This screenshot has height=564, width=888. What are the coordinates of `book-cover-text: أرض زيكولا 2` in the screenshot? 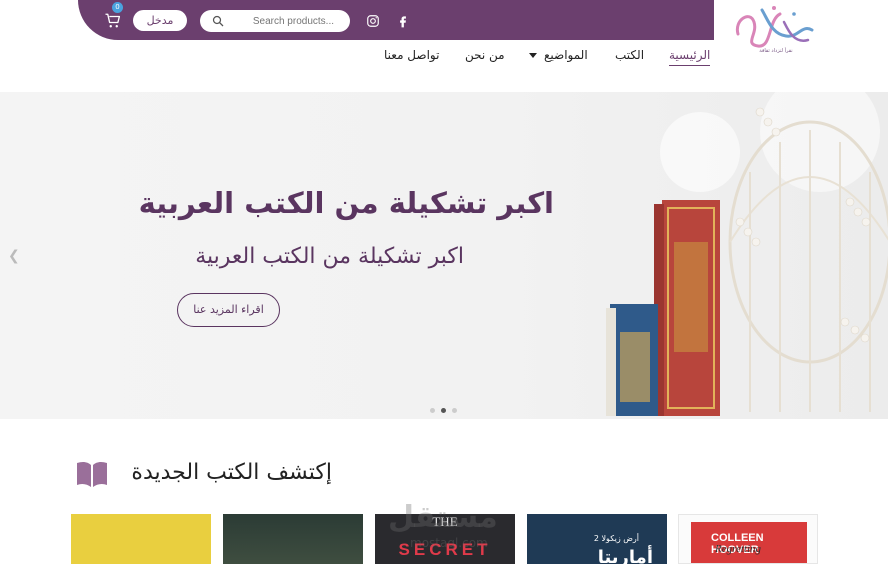 It's located at (616, 538).